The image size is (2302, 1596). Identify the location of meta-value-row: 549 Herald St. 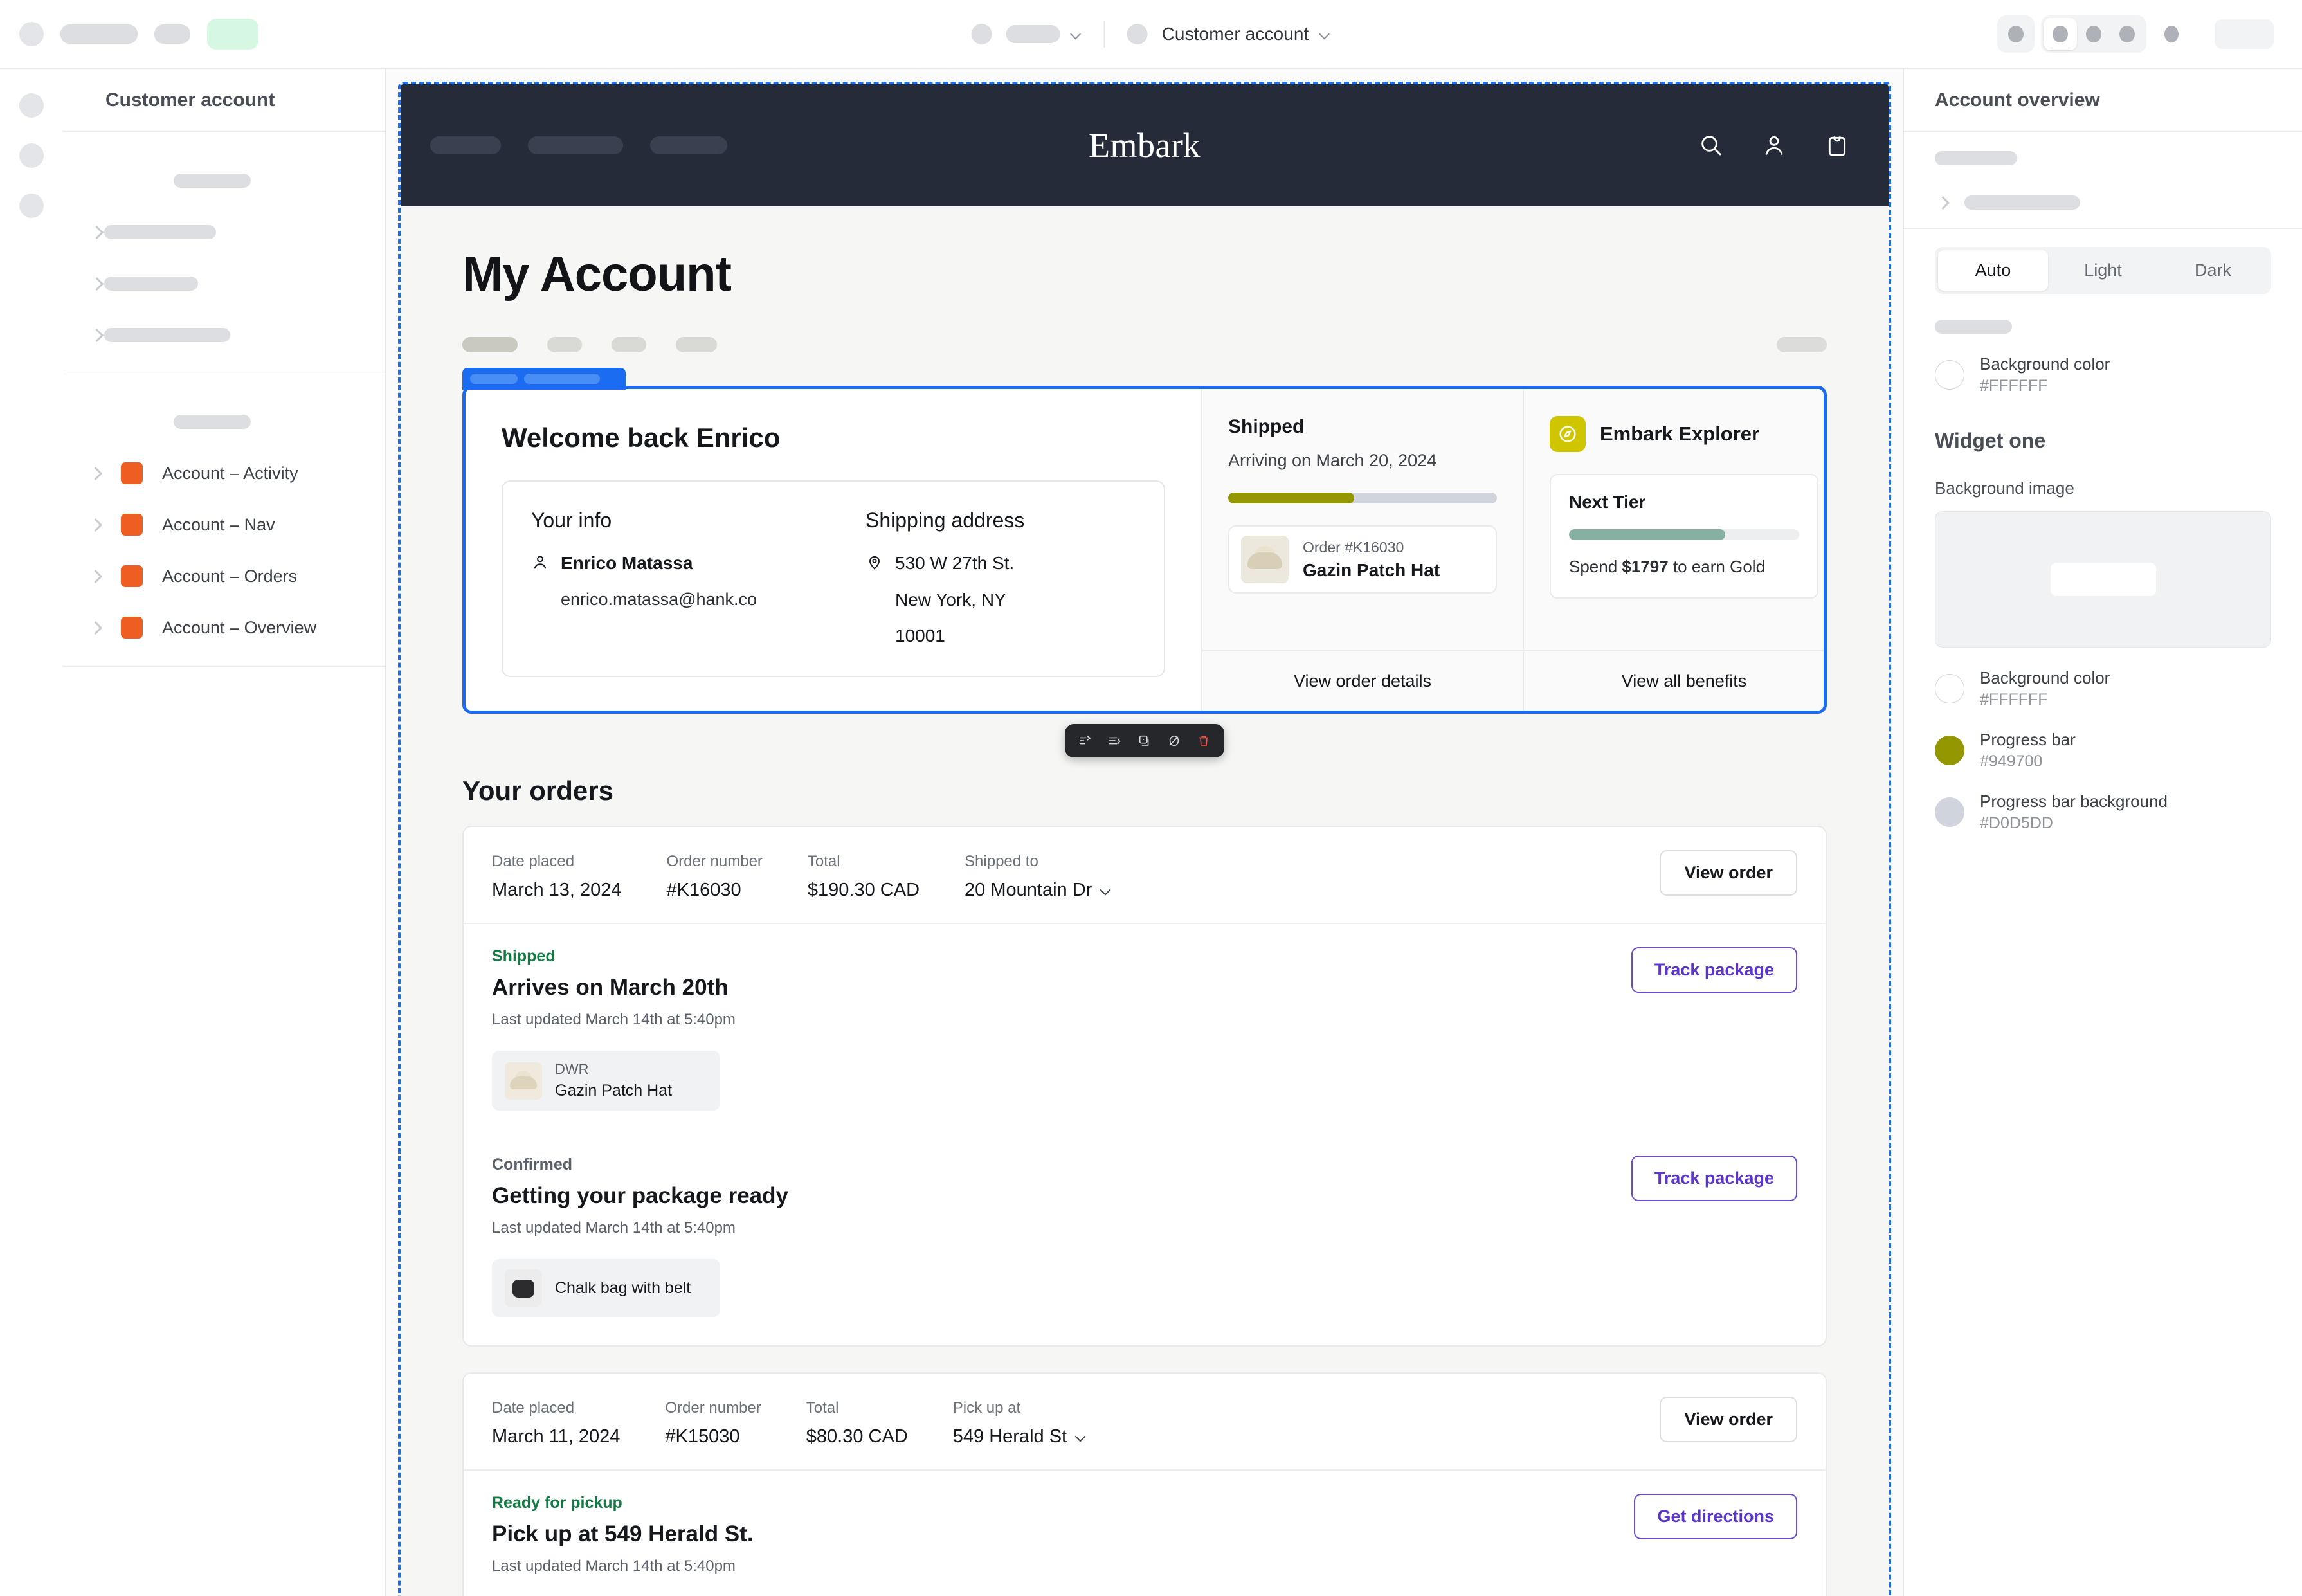
(1019, 1437).